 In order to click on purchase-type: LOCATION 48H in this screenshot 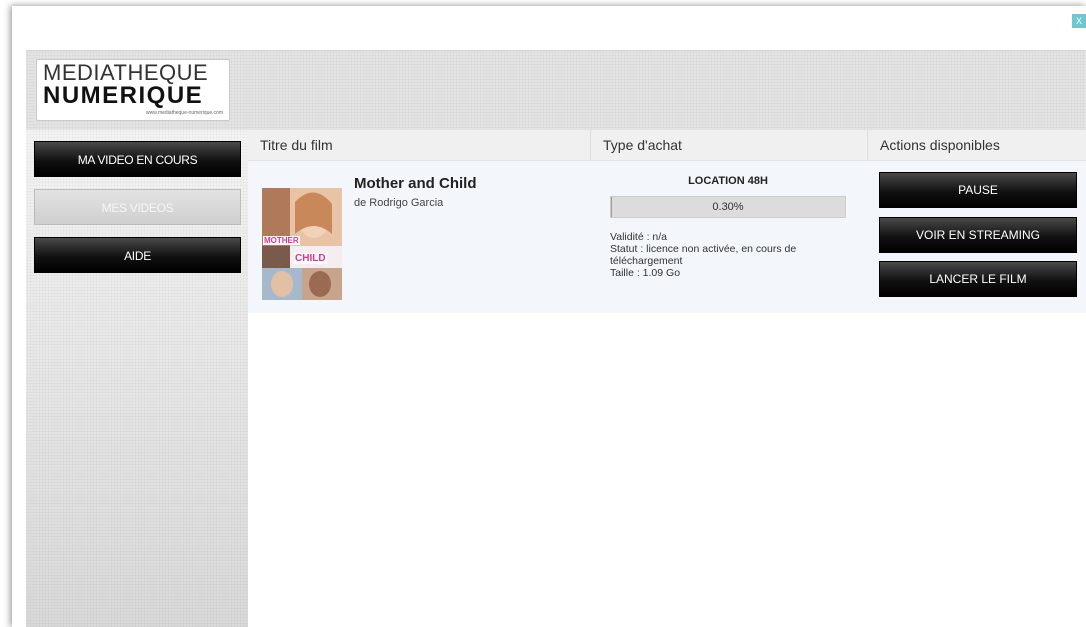, I will do `click(728, 181)`.